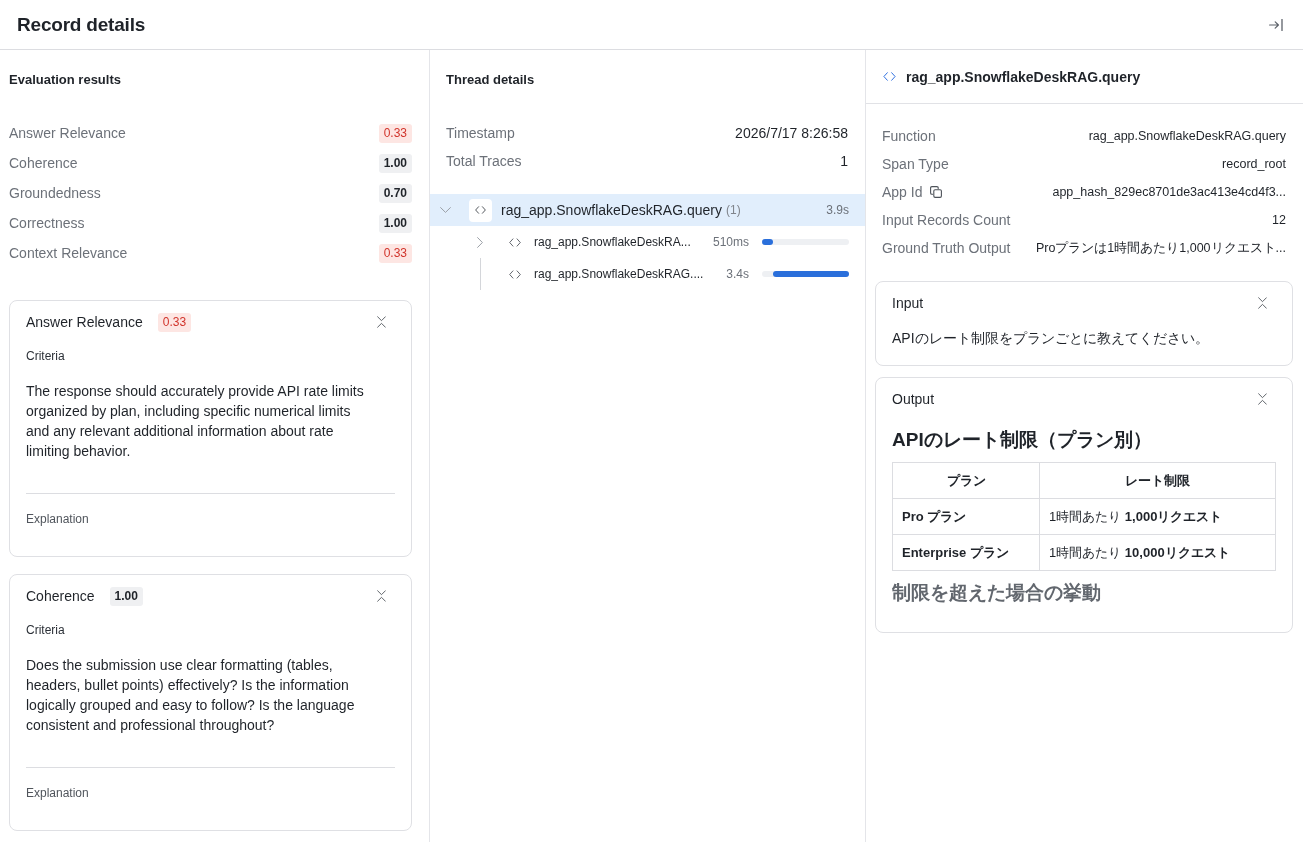 The image size is (1303, 842). I want to click on copy-icon, so click(936, 192).